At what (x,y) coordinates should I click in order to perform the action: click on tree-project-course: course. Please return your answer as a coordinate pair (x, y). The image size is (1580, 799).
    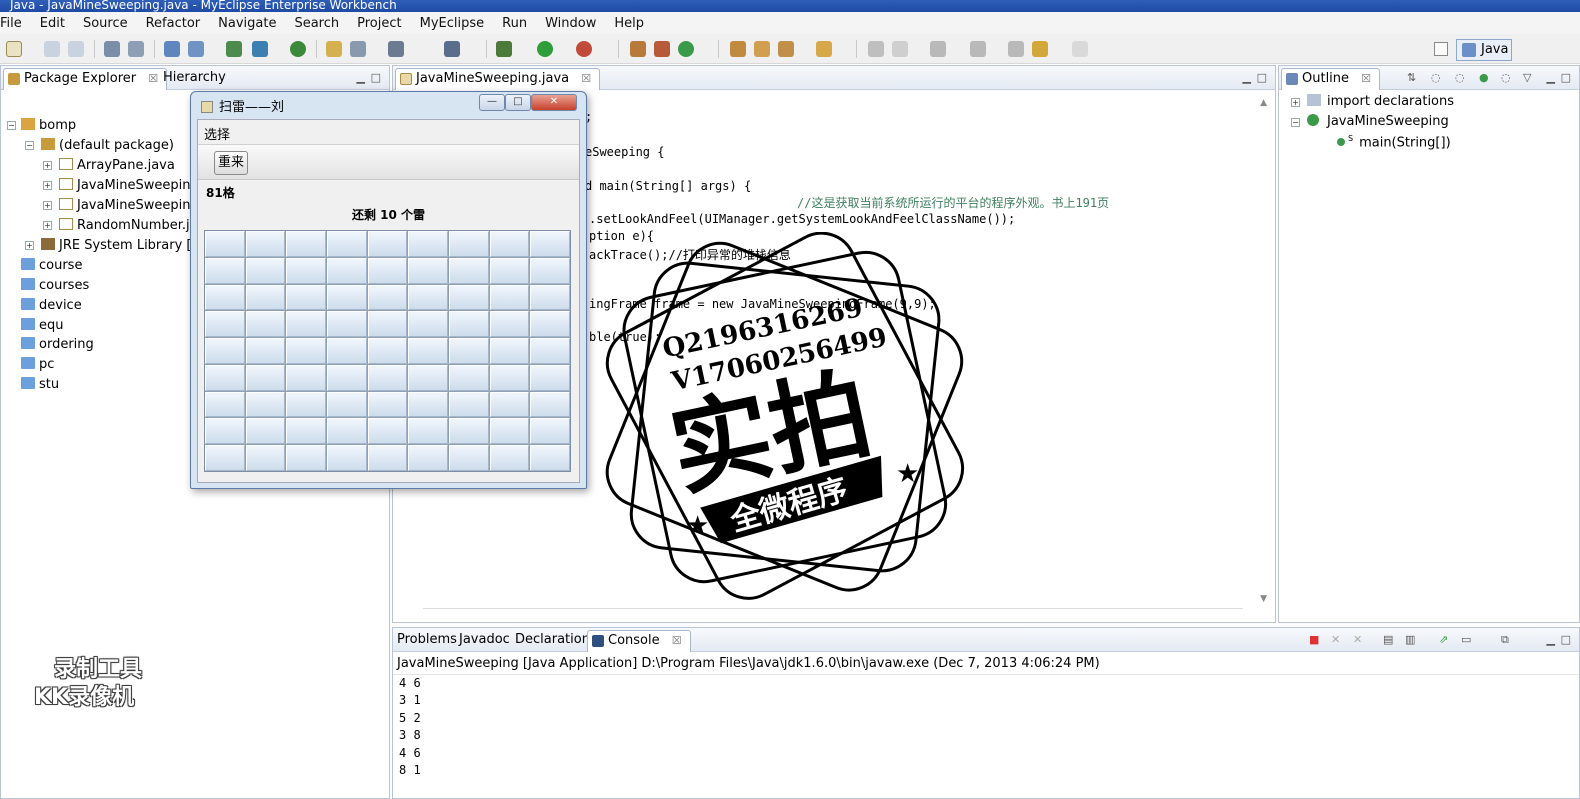
    Looking at the image, I should click on (51, 266).